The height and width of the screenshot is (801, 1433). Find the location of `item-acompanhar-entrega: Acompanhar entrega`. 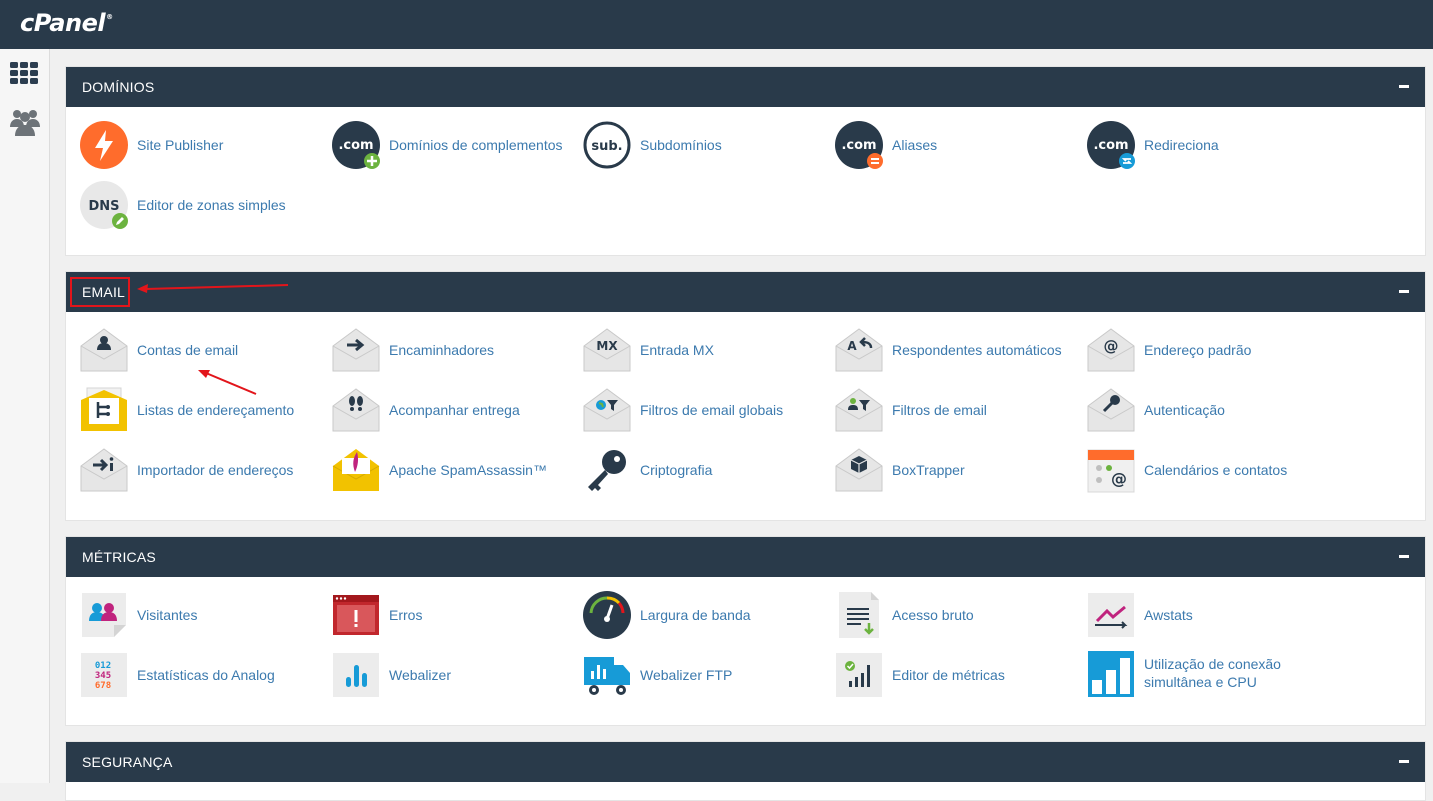

item-acompanhar-entrega: Acompanhar entrega is located at coordinates (426, 410).